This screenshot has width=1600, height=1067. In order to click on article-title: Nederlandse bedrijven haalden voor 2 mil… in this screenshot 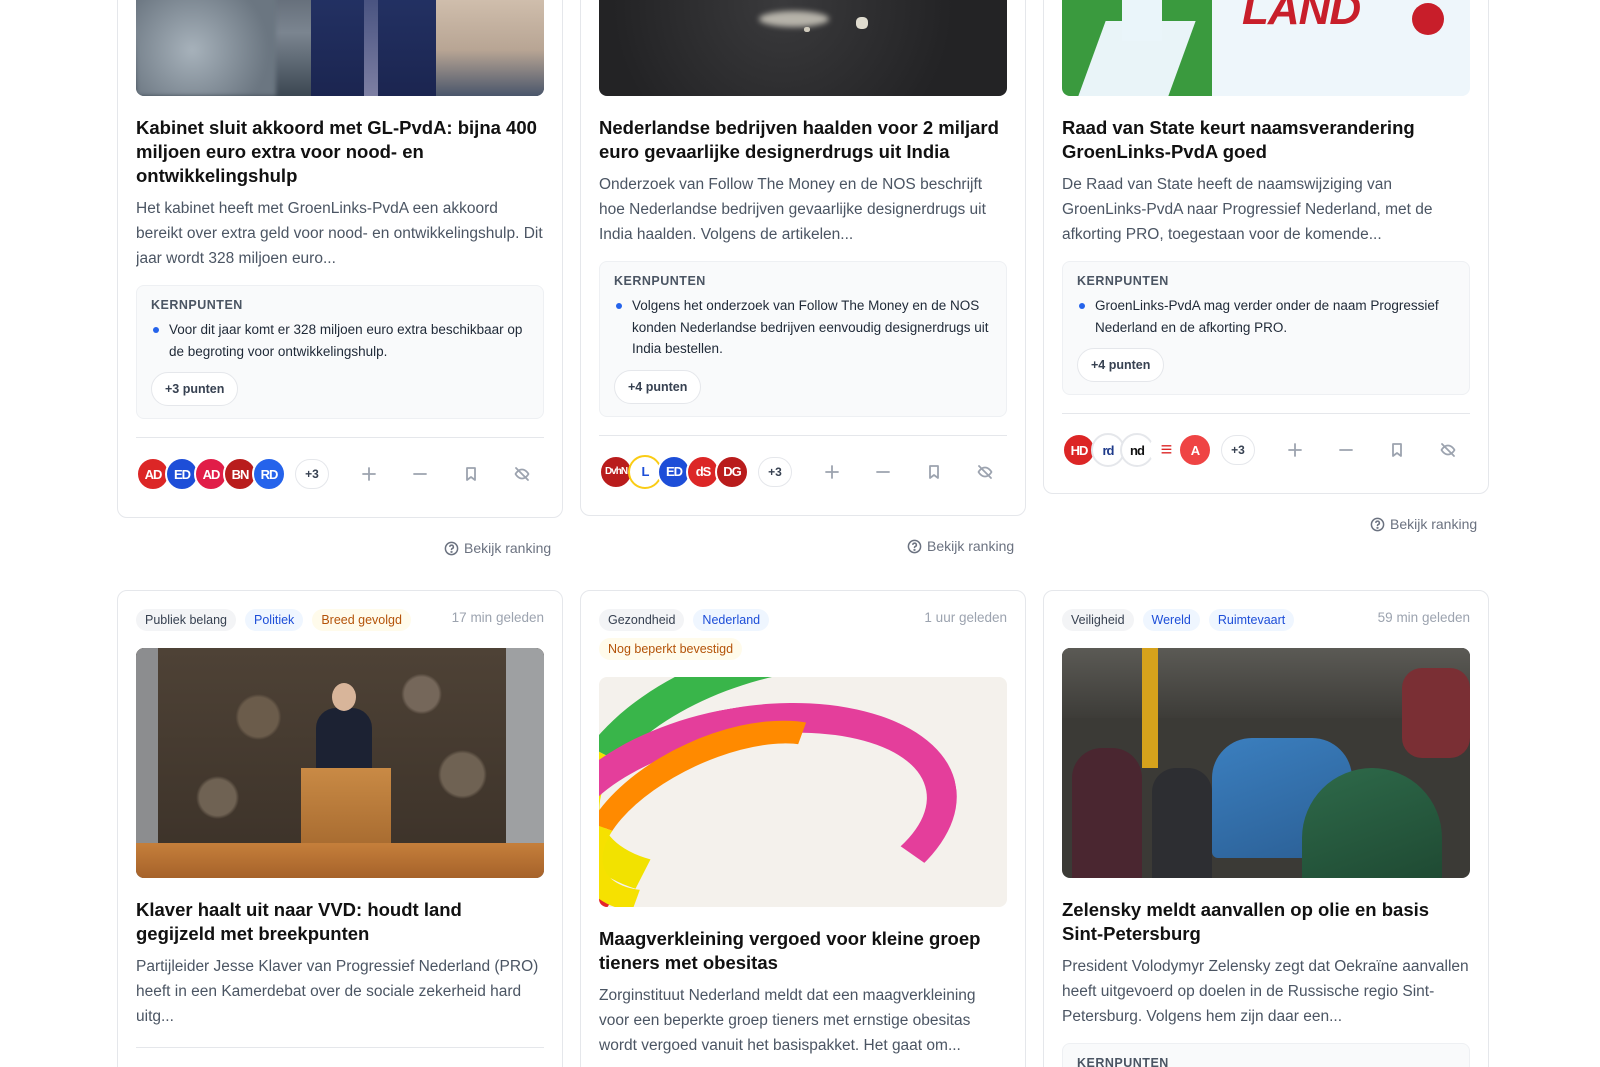, I will do `click(803, 140)`.